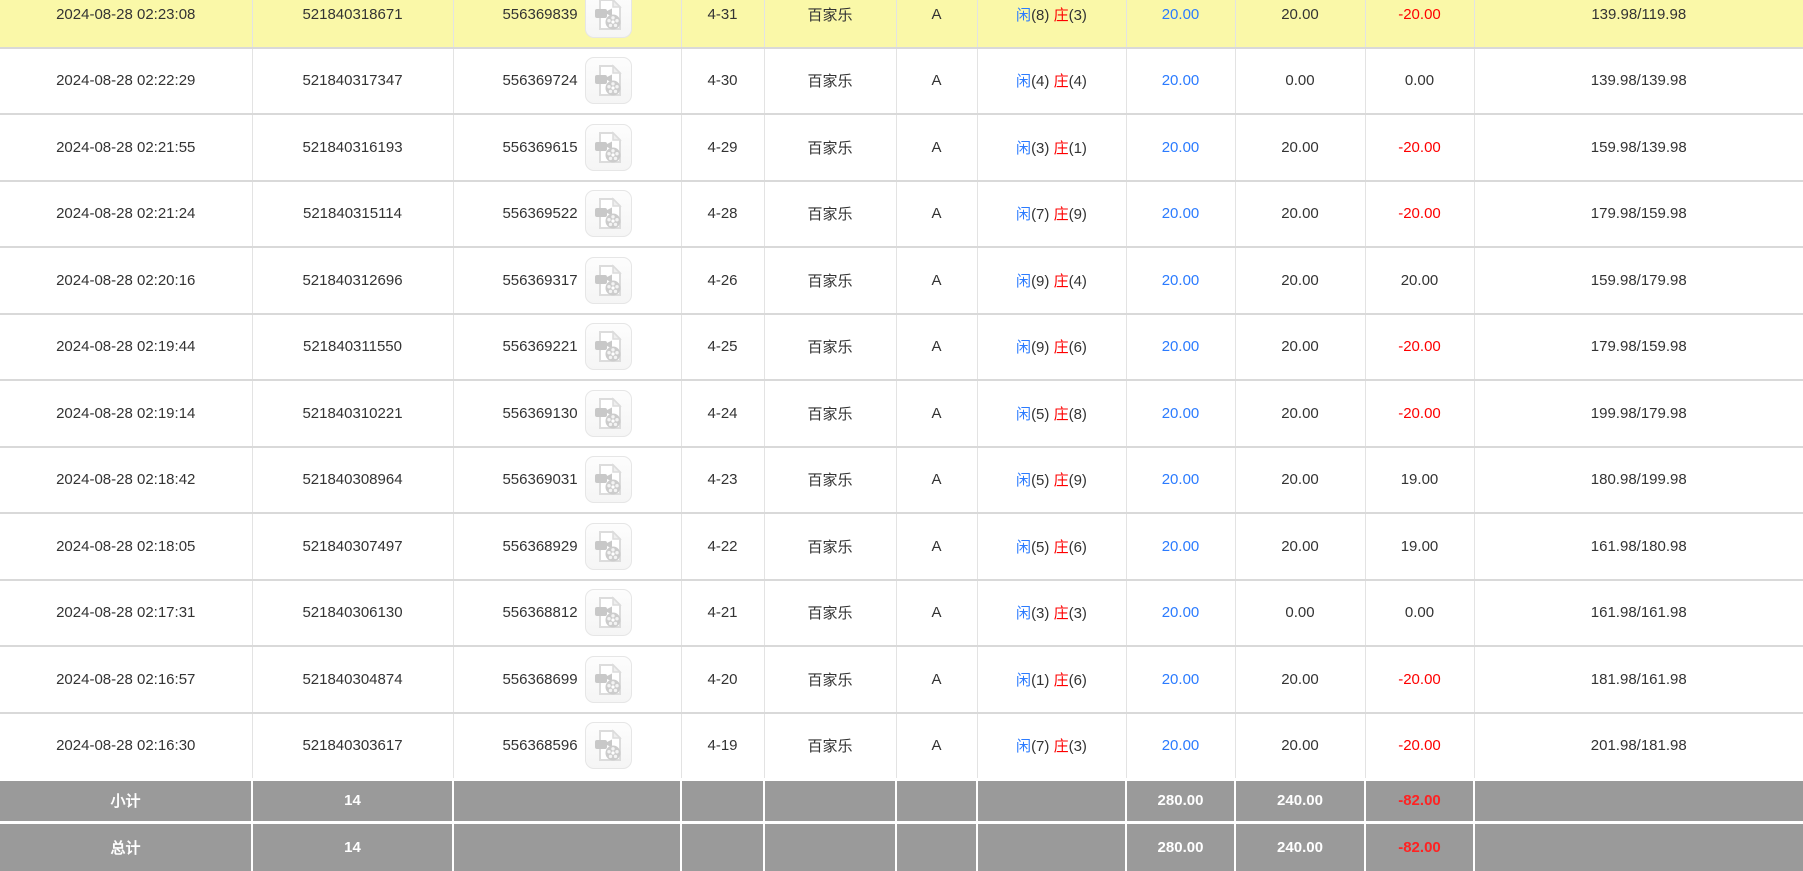 This screenshot has width=1803, height=871. I want to click on order-no: 521840306130, so click(352, 613).